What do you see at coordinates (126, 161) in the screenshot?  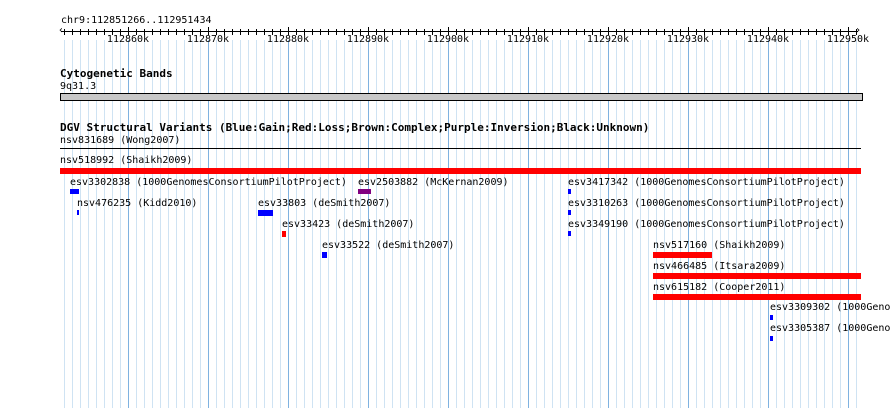 I see `variant-label: nsv518992 (Shaikh2009)` at bounding box center [126, 161].